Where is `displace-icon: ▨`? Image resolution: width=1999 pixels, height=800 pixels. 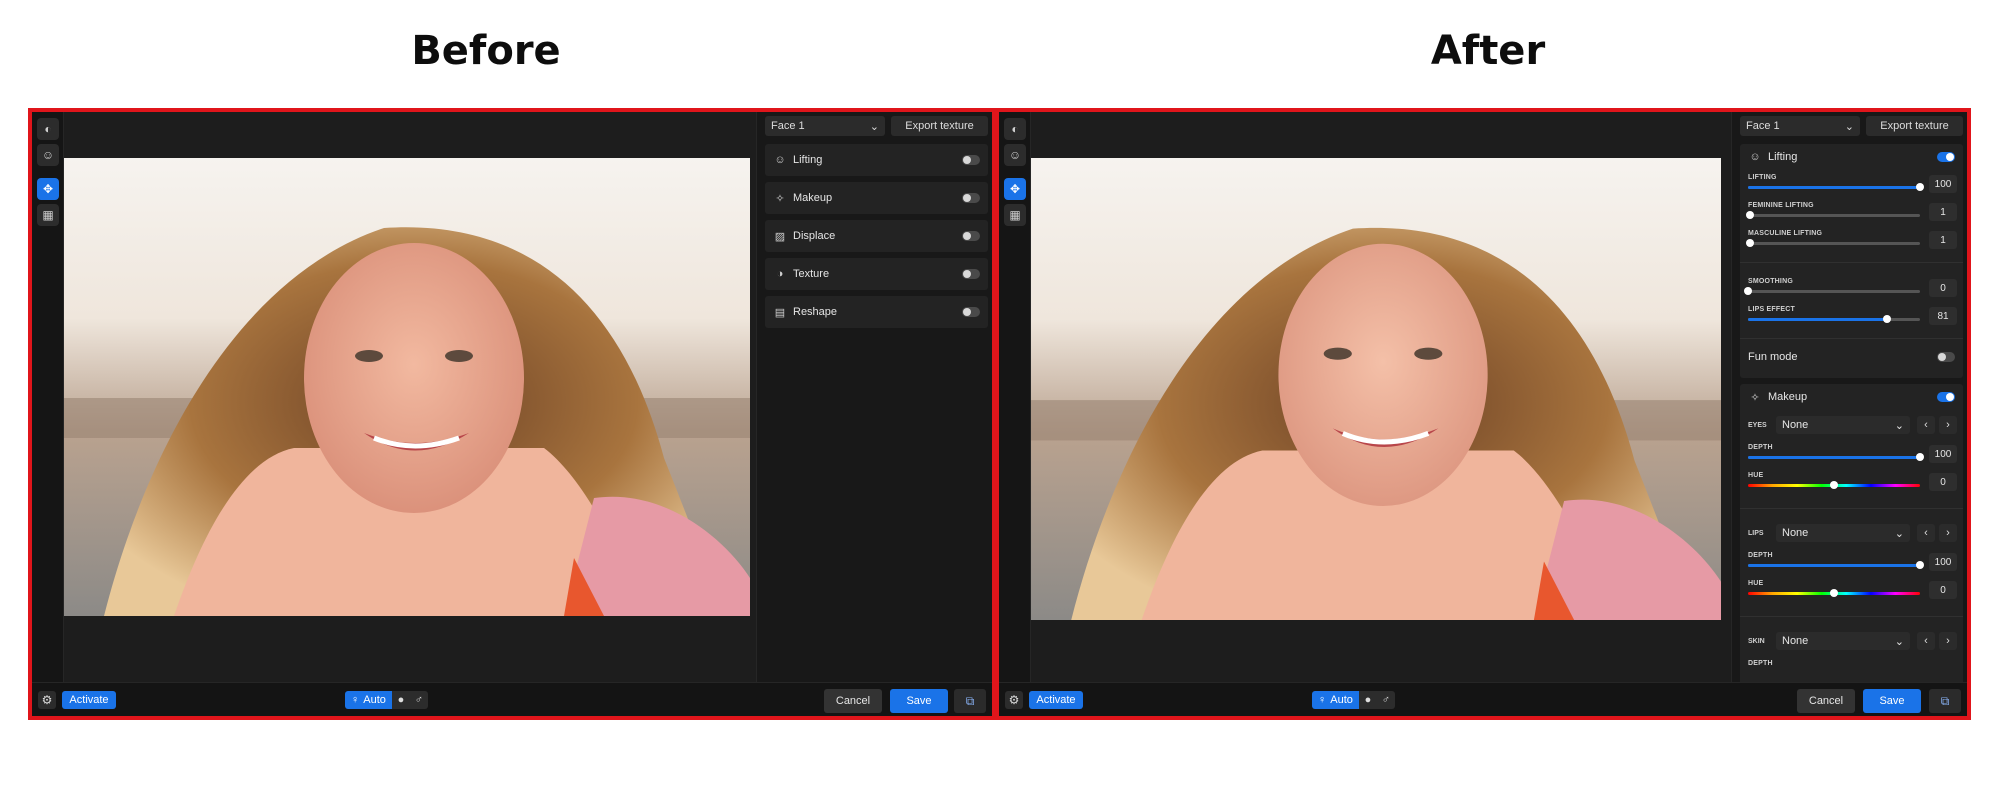 displace-icon: ▨ is located at coordinates (780, 236).